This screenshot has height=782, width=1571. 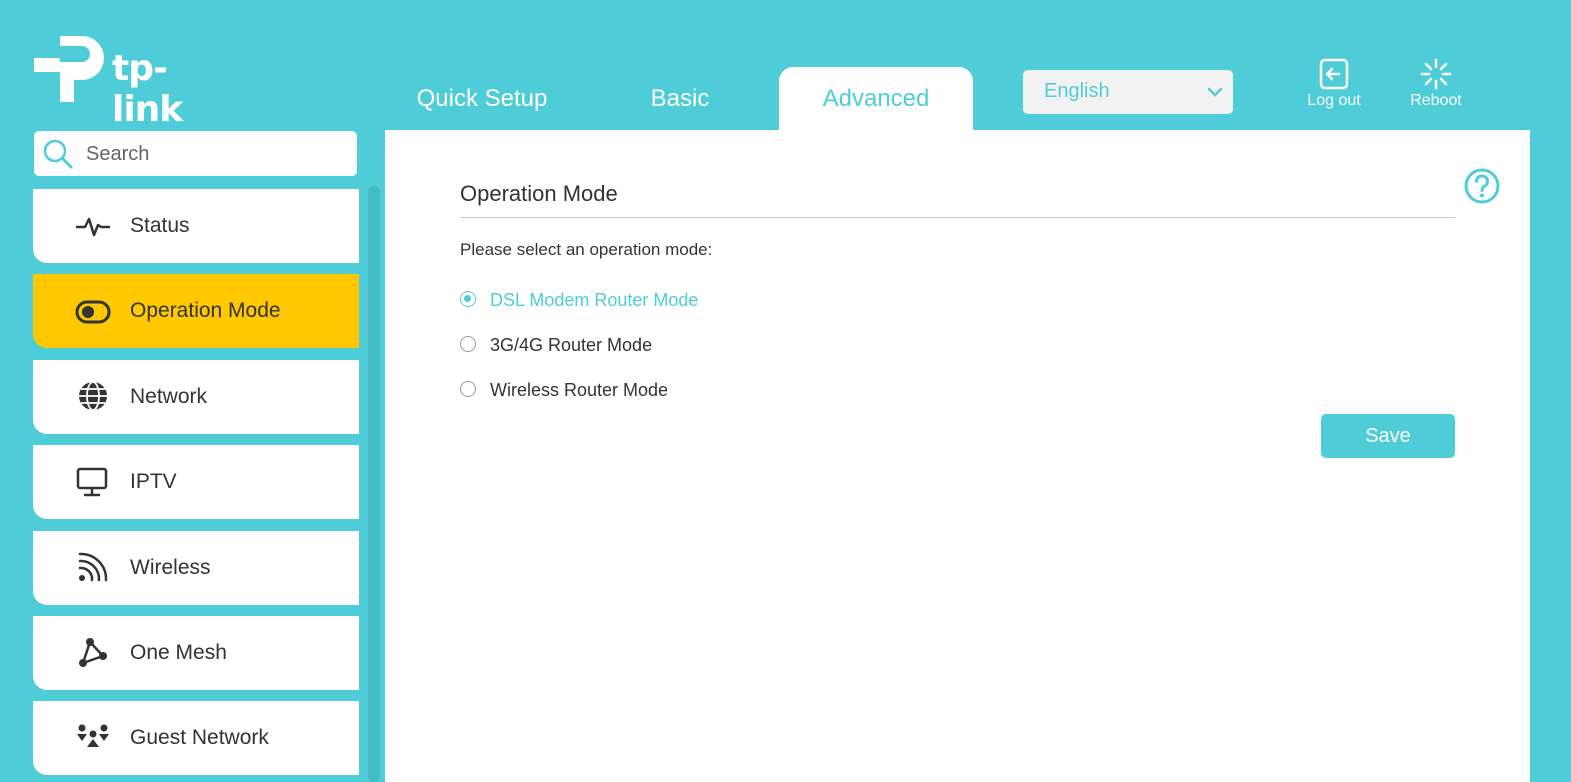 What do you see at coordinates (1128, 92) in the screenshot?
I see `language-select: English` at bounding box center [1128, 92].